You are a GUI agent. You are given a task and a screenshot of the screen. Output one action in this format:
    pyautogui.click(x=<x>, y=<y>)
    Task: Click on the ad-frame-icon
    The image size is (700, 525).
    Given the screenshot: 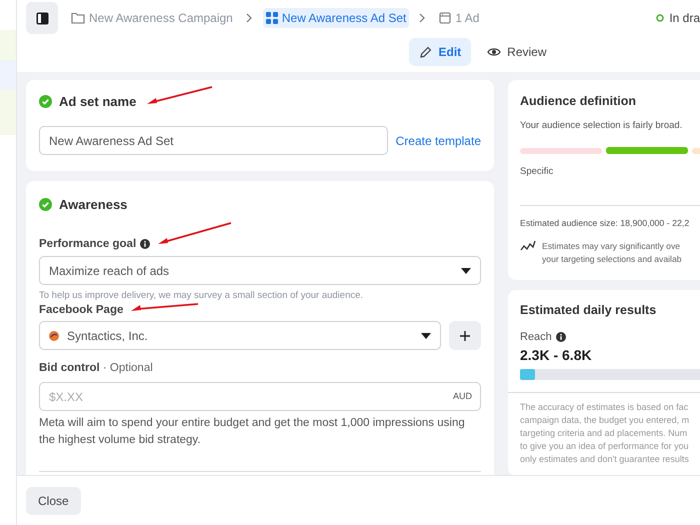 What is the action you would take?
    pyautogui.click(x=445, y=18)
    